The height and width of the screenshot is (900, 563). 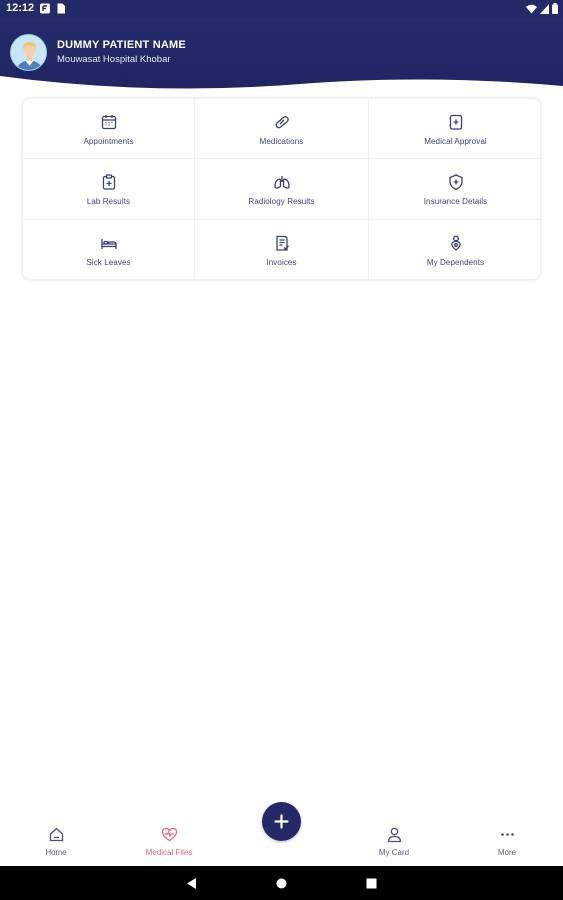 I want to click on lab-results-icon, so click(x=108, y=182).